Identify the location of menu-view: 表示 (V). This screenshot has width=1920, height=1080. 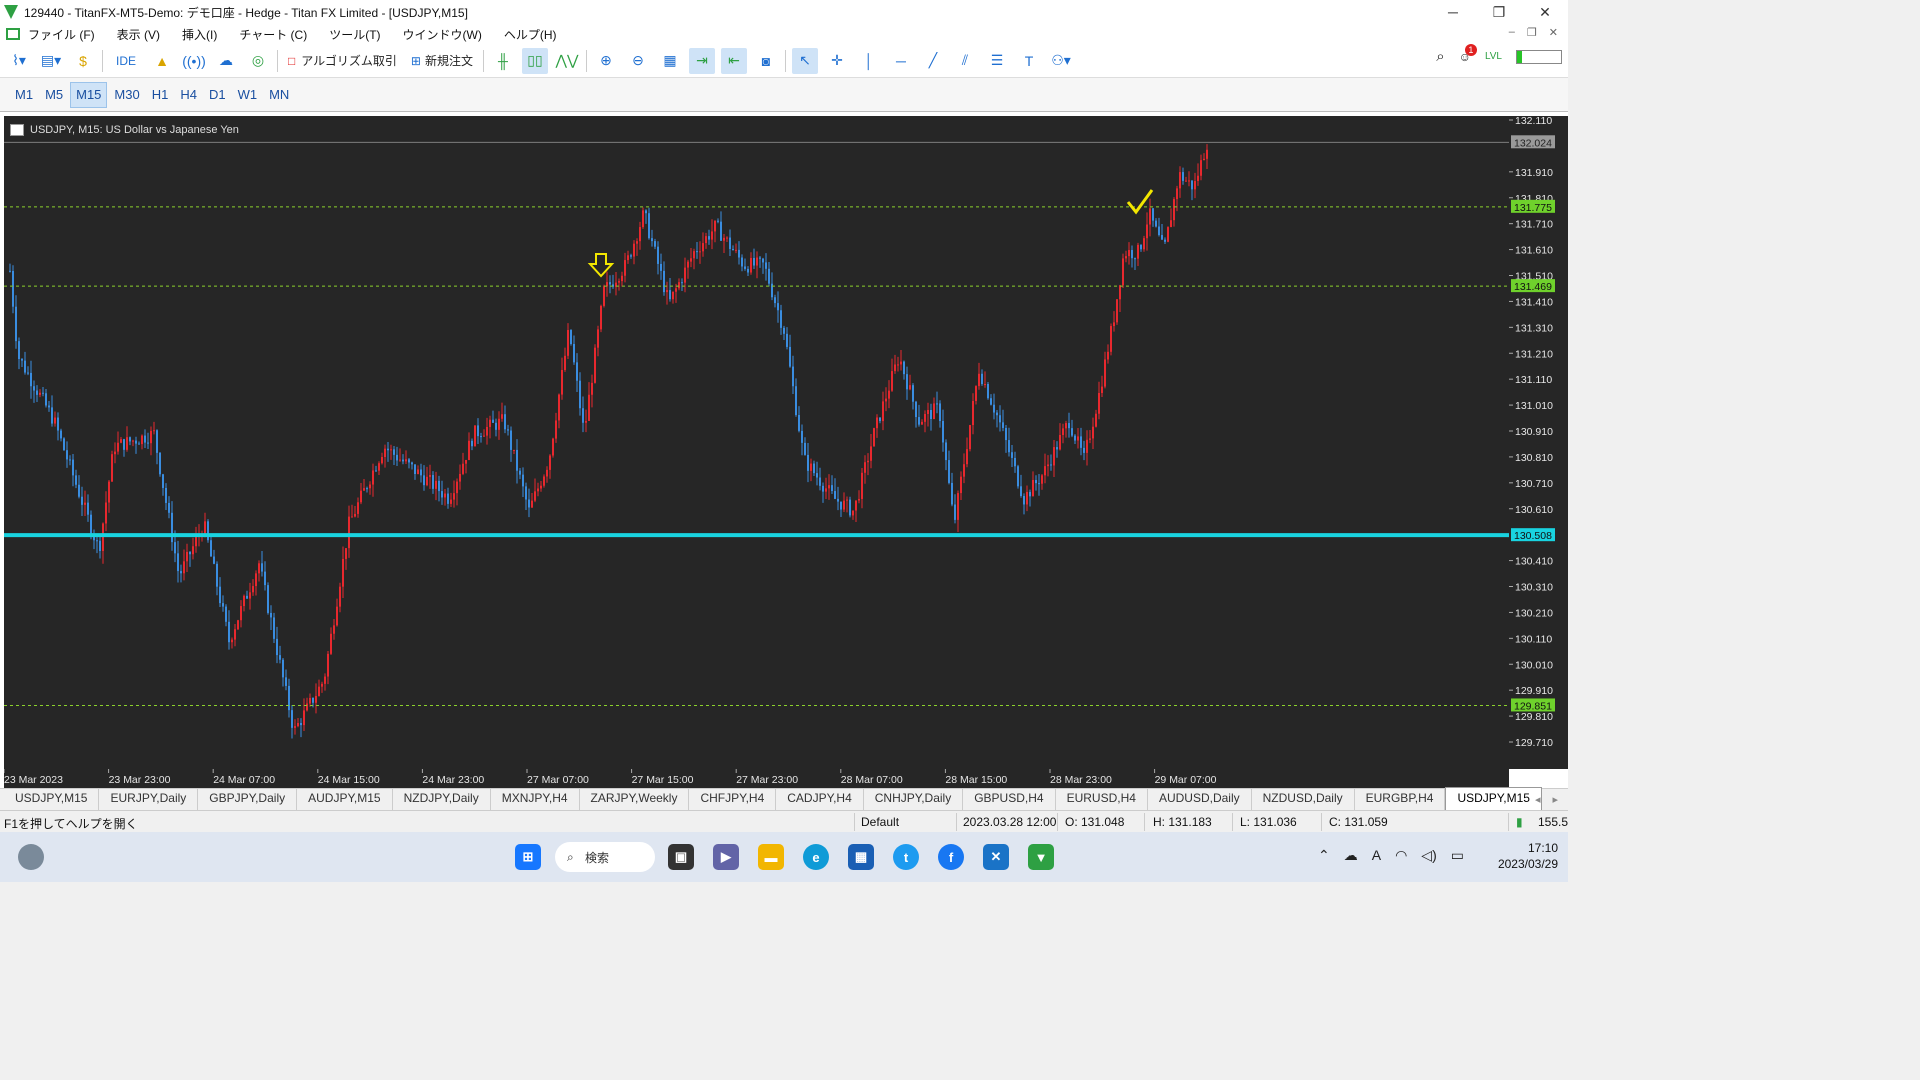
(138, 34).